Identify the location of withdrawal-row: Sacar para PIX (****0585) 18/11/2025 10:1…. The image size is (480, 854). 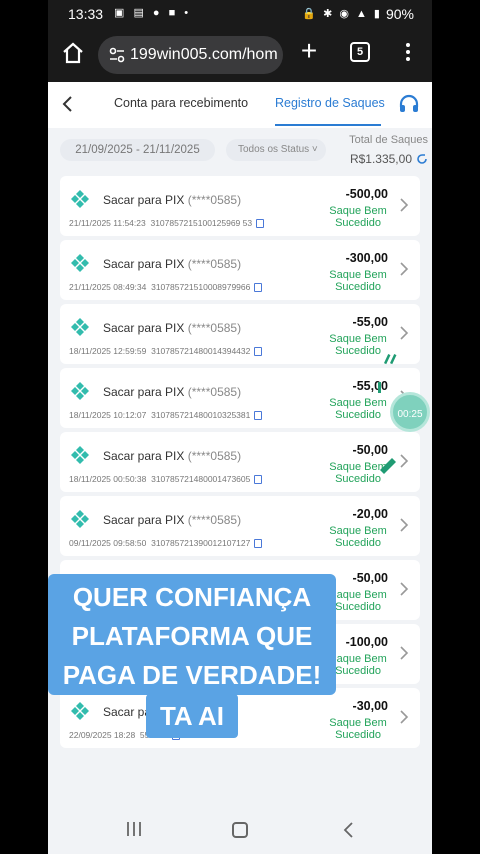
(240, 398).